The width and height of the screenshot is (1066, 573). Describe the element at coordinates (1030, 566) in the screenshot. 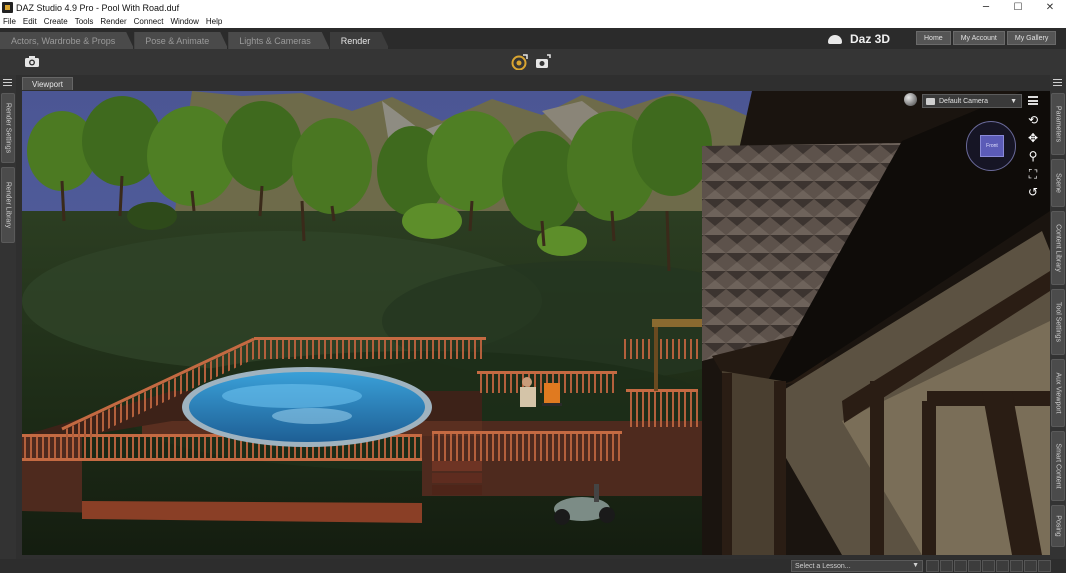

I see `lesson-settings-button` at that location.